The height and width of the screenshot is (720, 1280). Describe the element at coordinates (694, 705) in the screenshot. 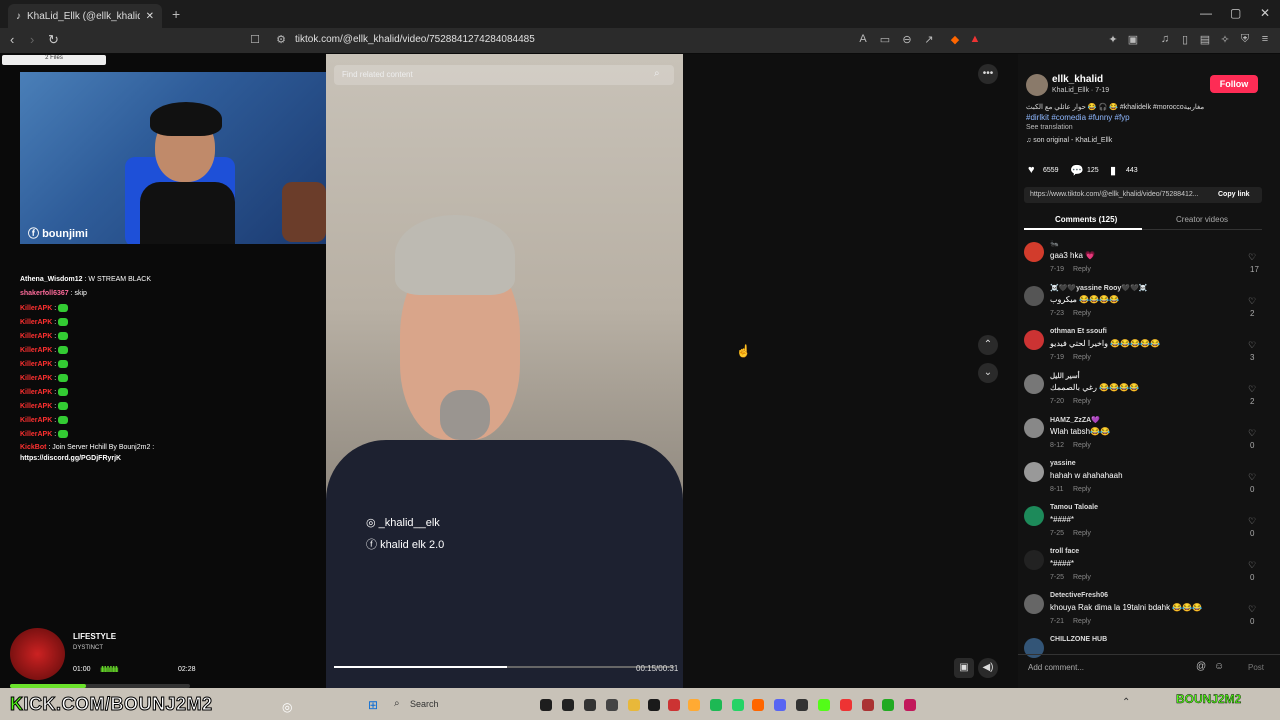

I see `browser-icon` at that location.